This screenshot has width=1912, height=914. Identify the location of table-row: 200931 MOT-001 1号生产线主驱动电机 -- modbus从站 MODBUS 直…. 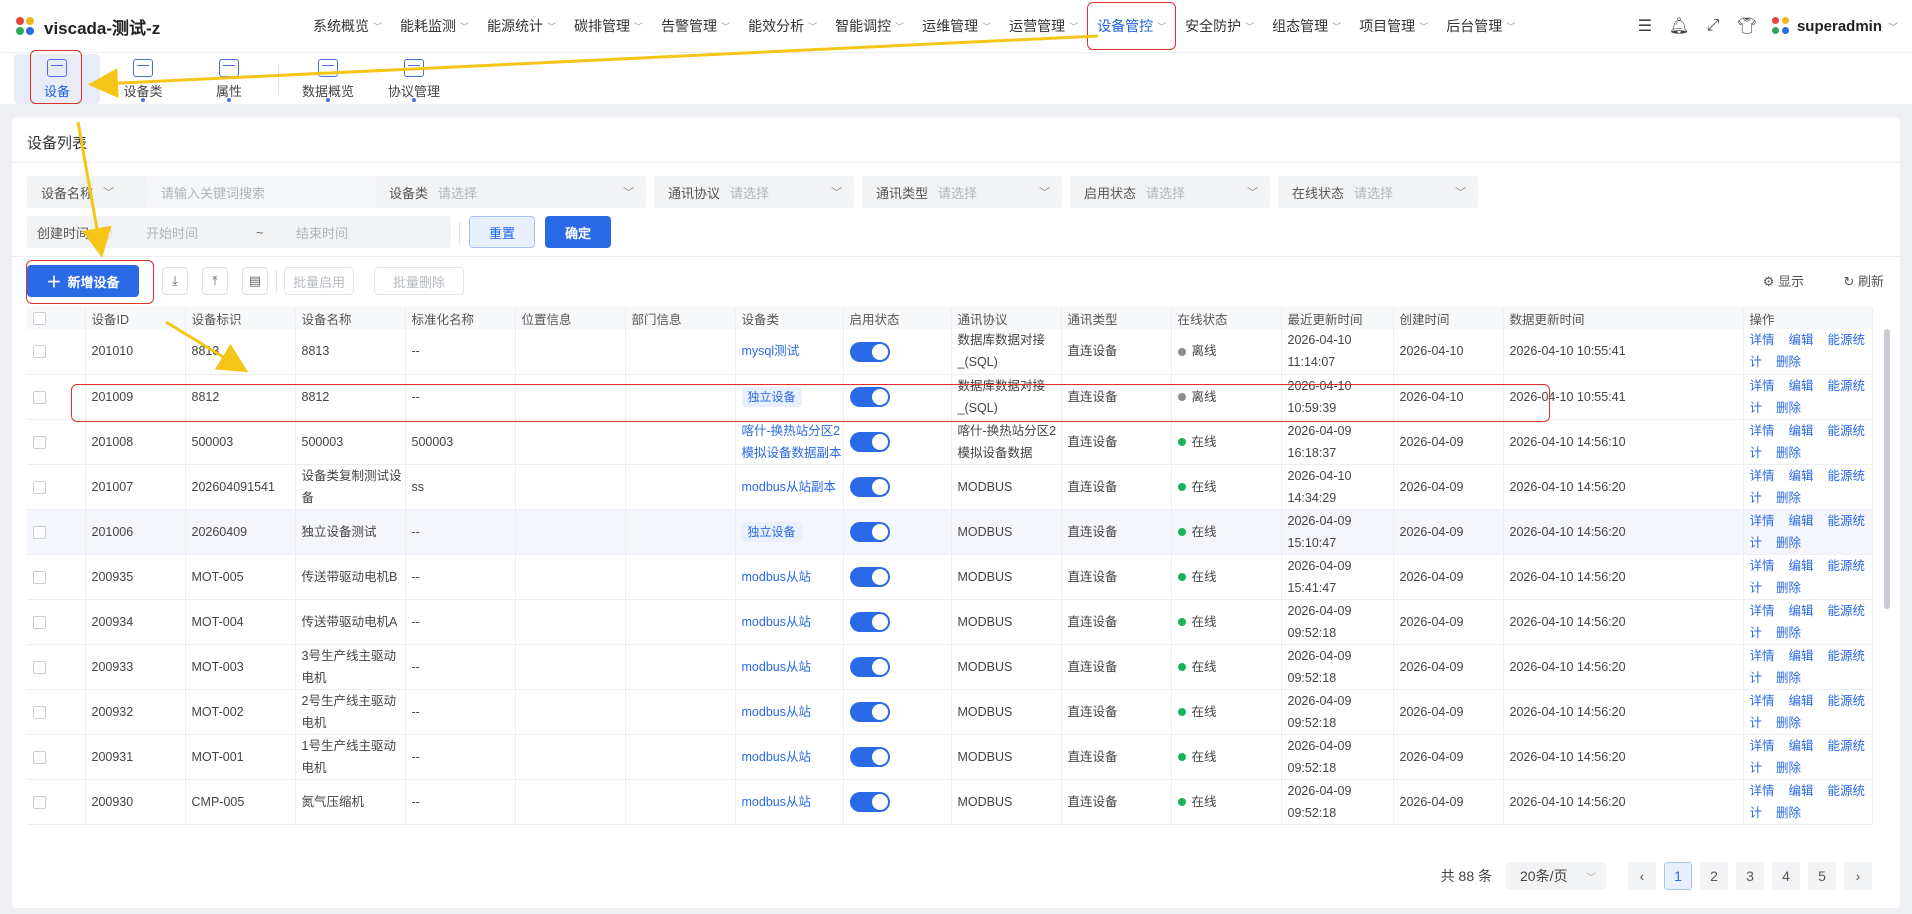
(950, 757).